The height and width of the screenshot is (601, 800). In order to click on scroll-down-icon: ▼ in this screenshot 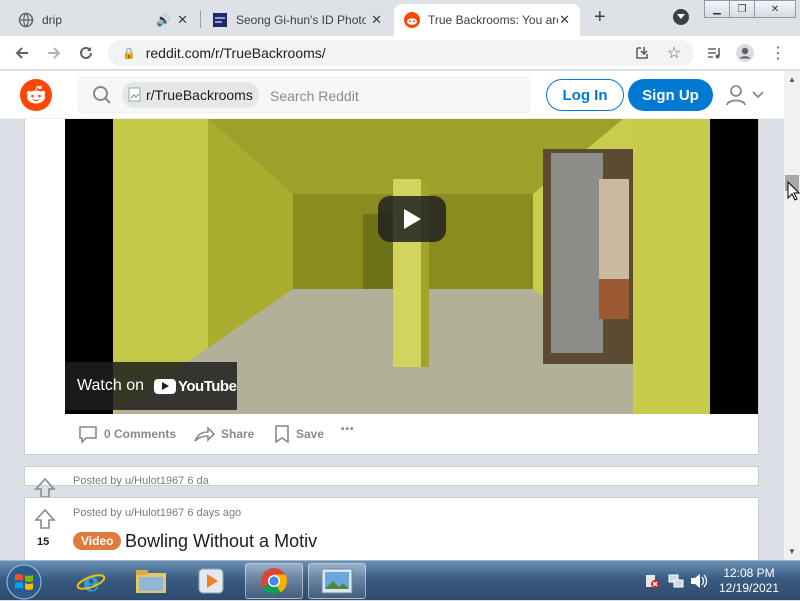, I will do `click(792, 551)`.